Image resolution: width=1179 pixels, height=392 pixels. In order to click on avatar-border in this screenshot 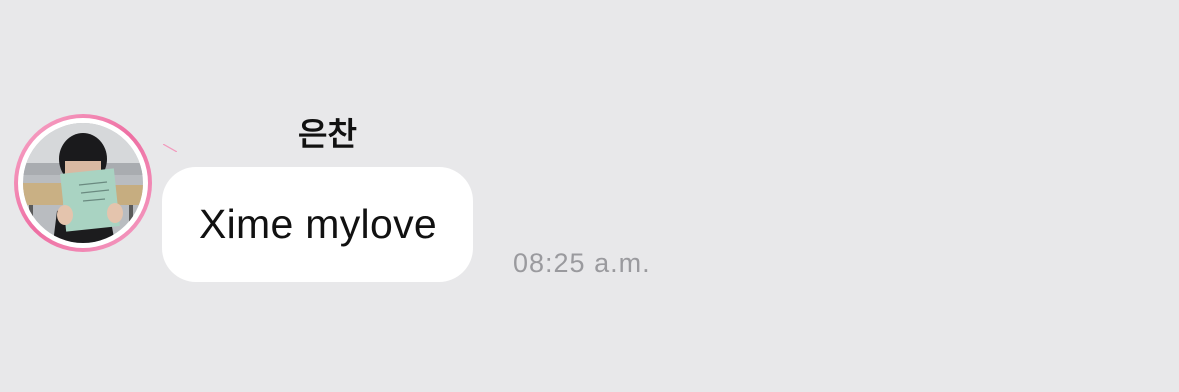, I will do `click(83, 183)`.